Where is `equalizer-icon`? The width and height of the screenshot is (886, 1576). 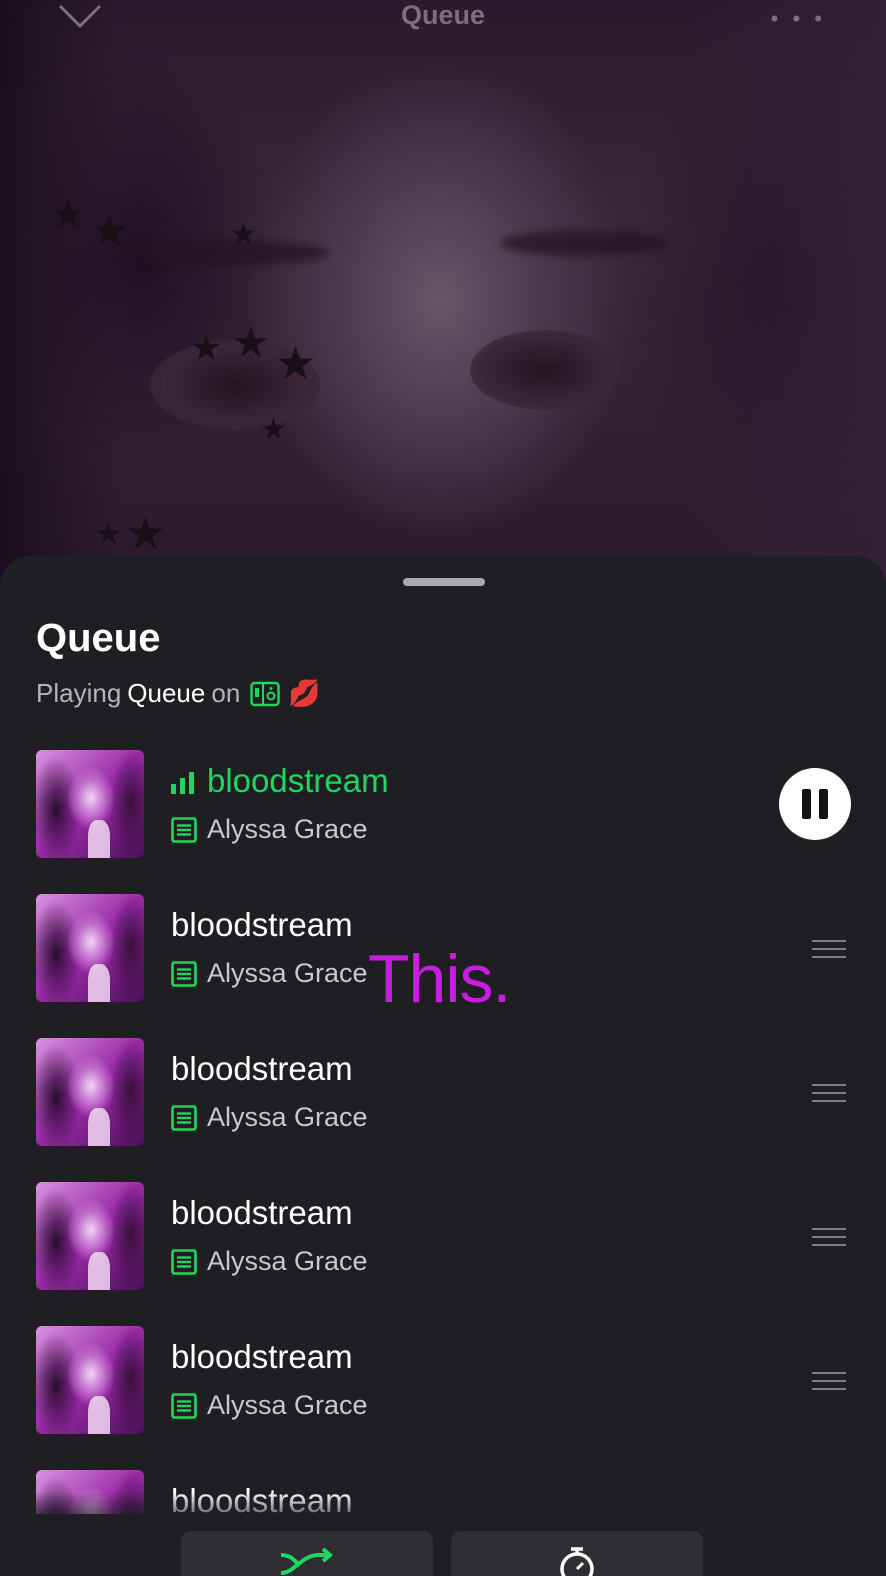 equalizer-icon is located at coordinates (184, 785).